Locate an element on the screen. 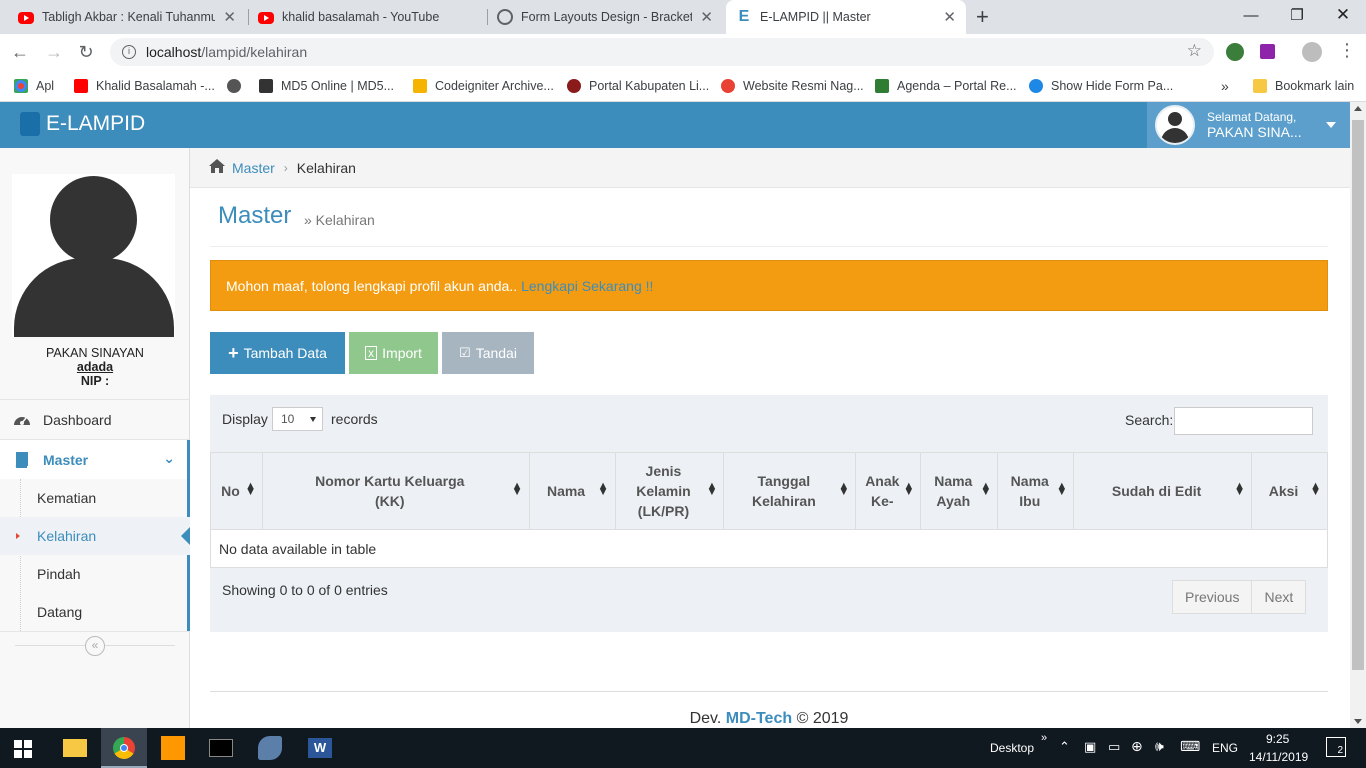 The width and height of the screenshot is (1366, 768). elampid-icon: E is located at coordinates (744, 16).